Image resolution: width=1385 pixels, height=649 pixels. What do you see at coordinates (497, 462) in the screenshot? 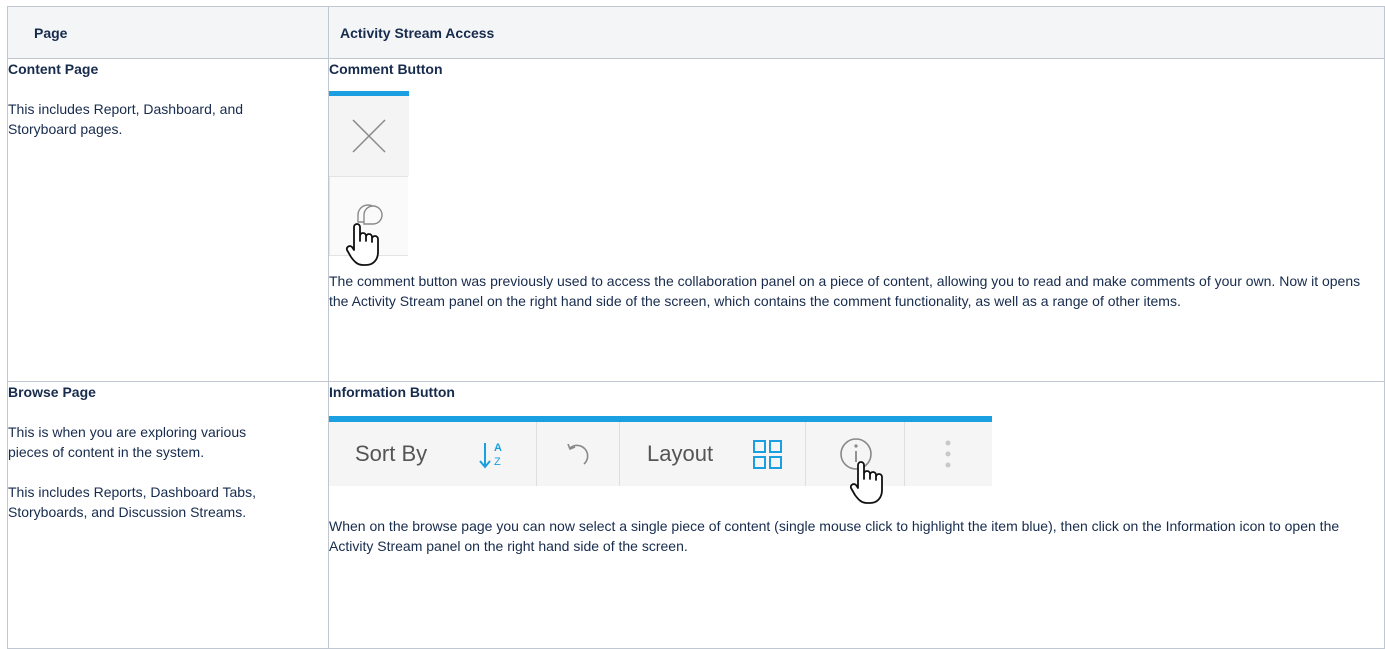
I see `svg-text: Z` at bounding box center [497, 462].